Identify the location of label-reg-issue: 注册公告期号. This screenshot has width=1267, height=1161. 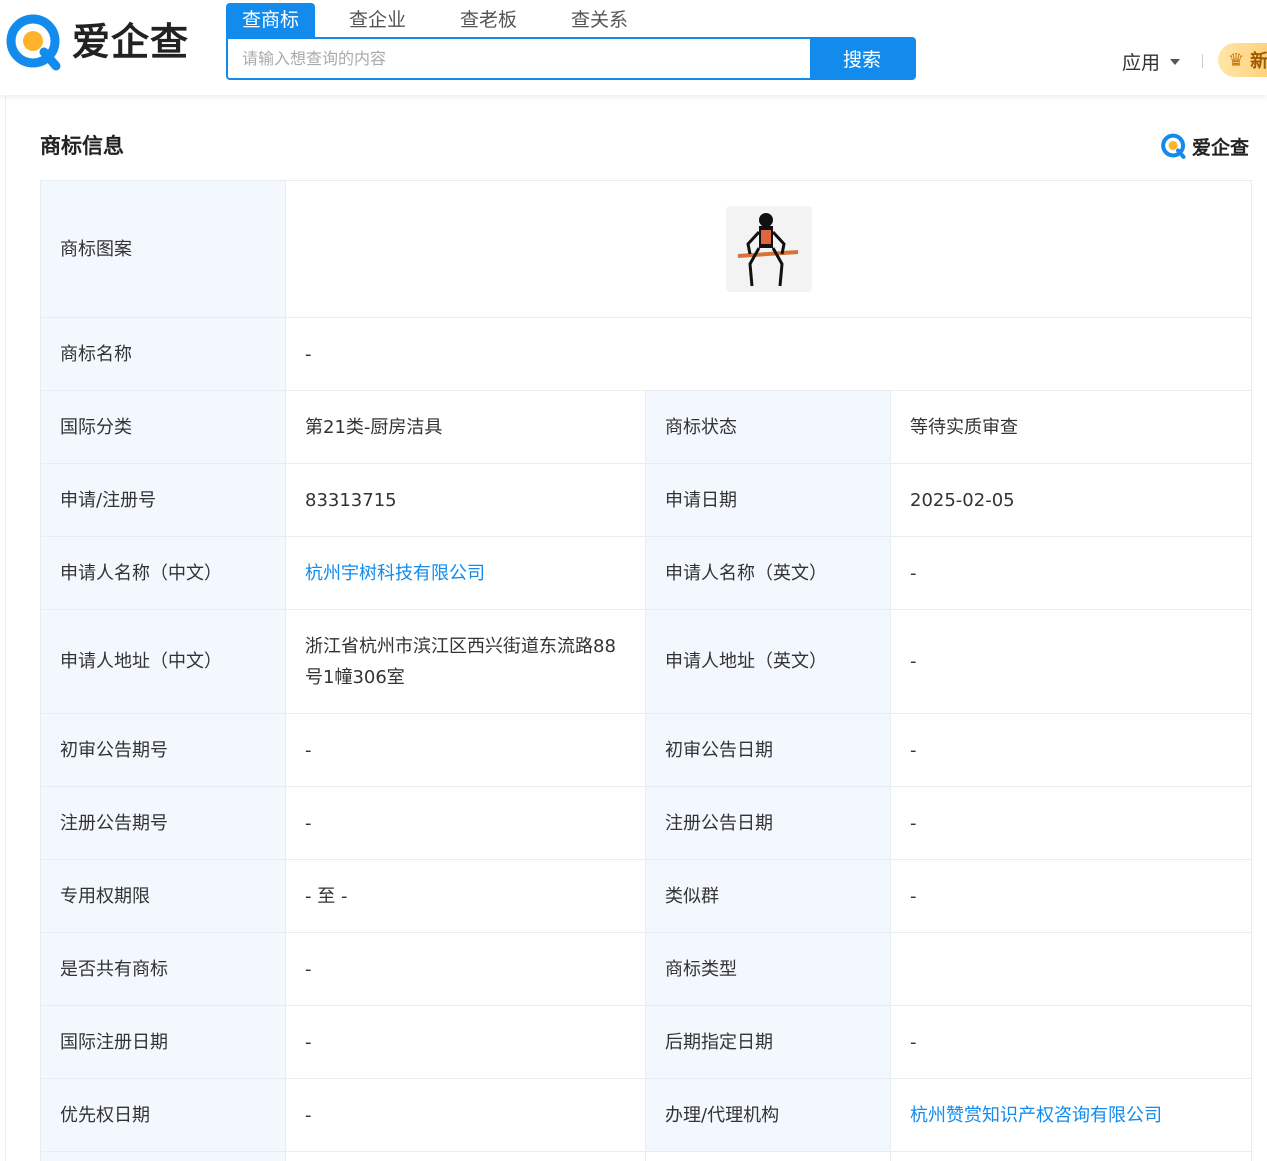
(163, 823).